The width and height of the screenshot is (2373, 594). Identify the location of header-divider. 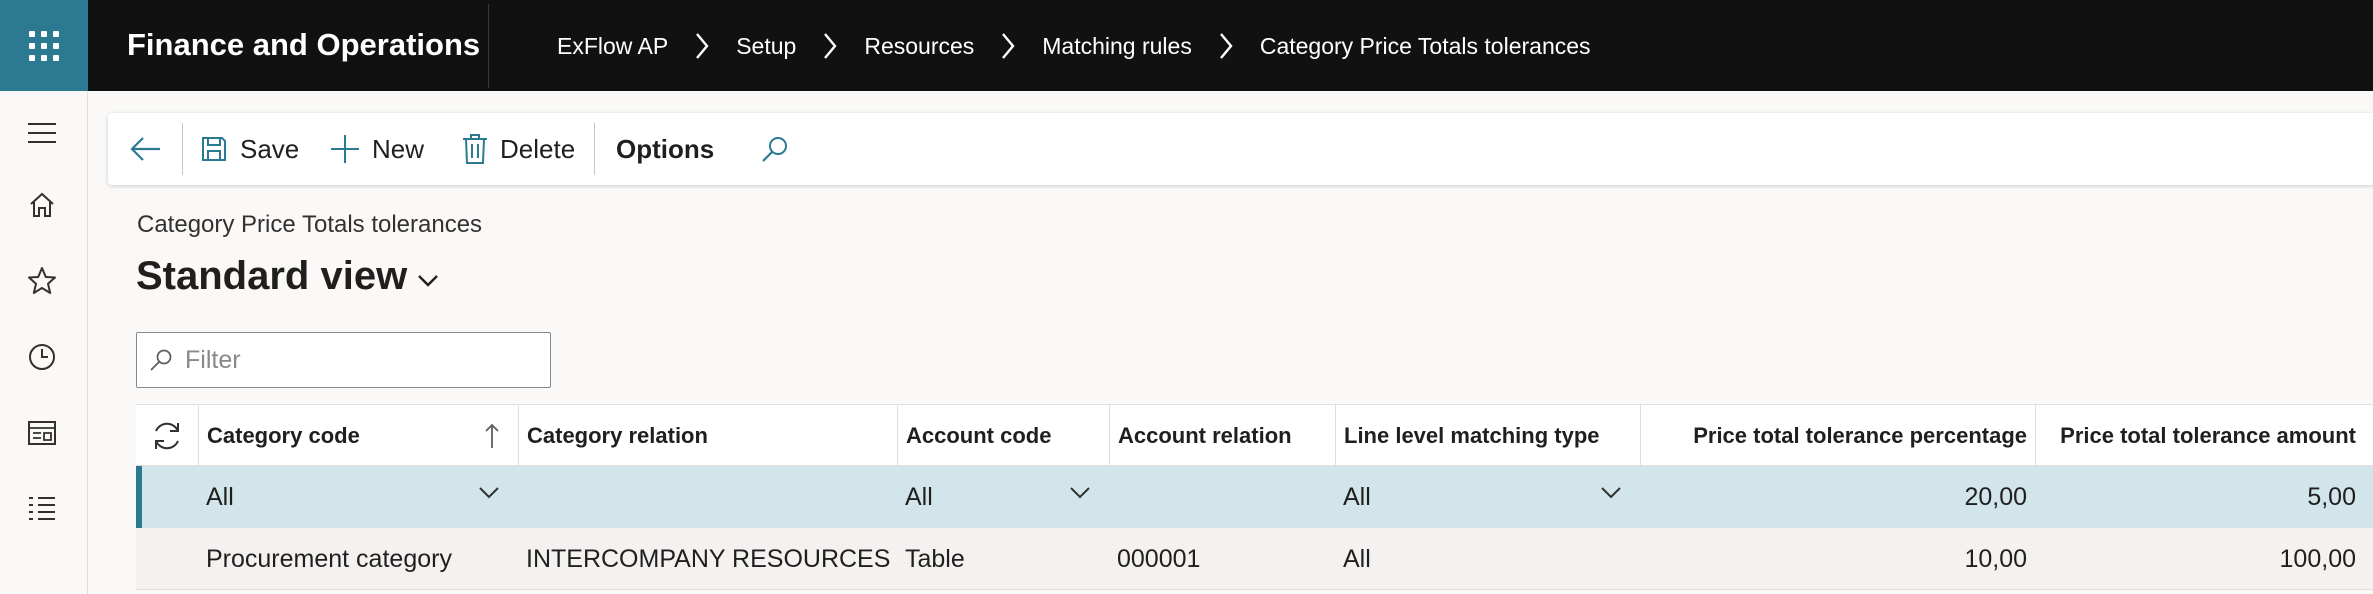
(488, 46).